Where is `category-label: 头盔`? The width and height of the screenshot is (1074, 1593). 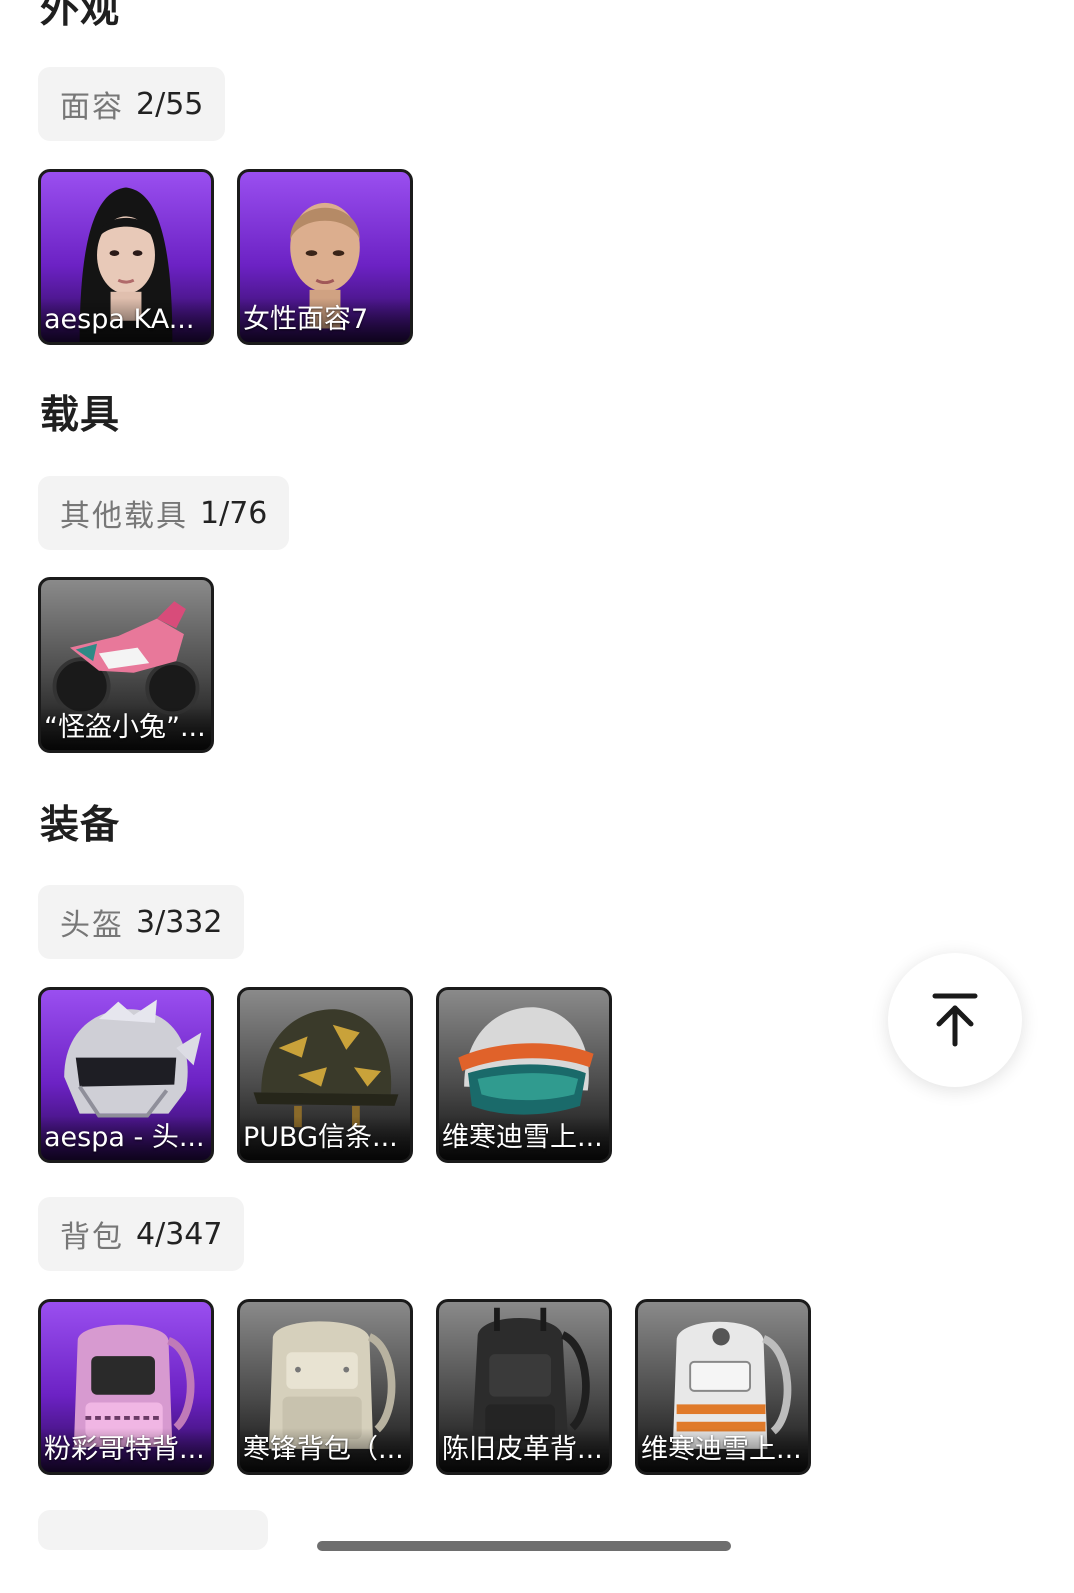 category-label: 头盔 is located at coordinates (92, 925).